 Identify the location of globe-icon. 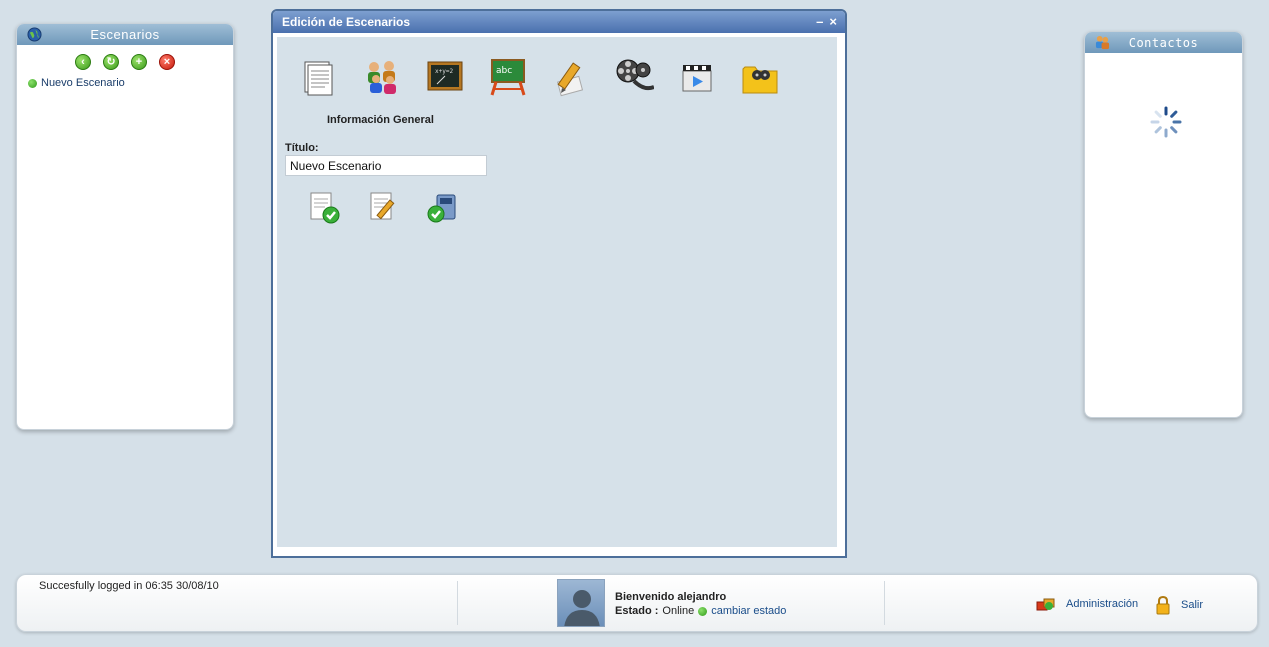
(34, 34).